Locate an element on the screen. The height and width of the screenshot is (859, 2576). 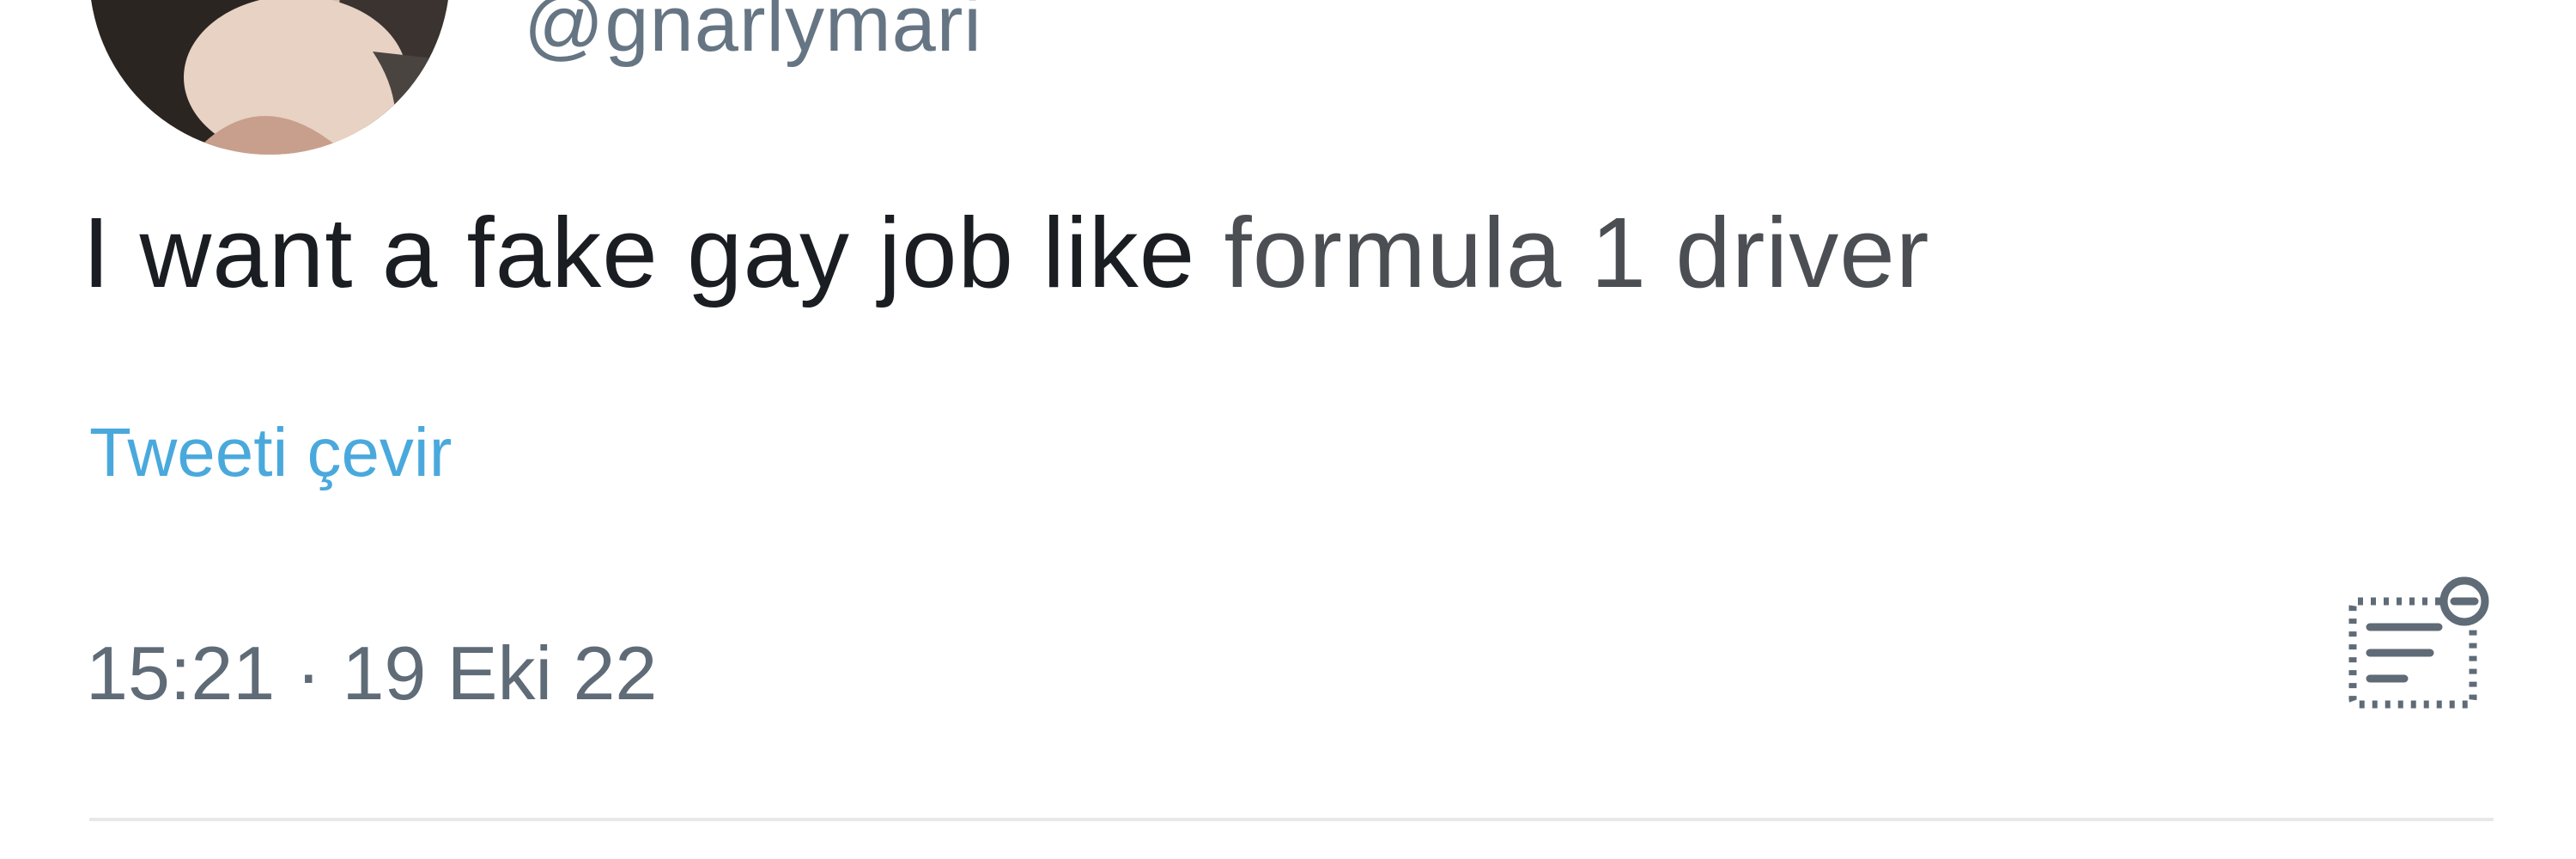
translate-tweet-link: Tweeti çevir is located at coordinates (270, 452).